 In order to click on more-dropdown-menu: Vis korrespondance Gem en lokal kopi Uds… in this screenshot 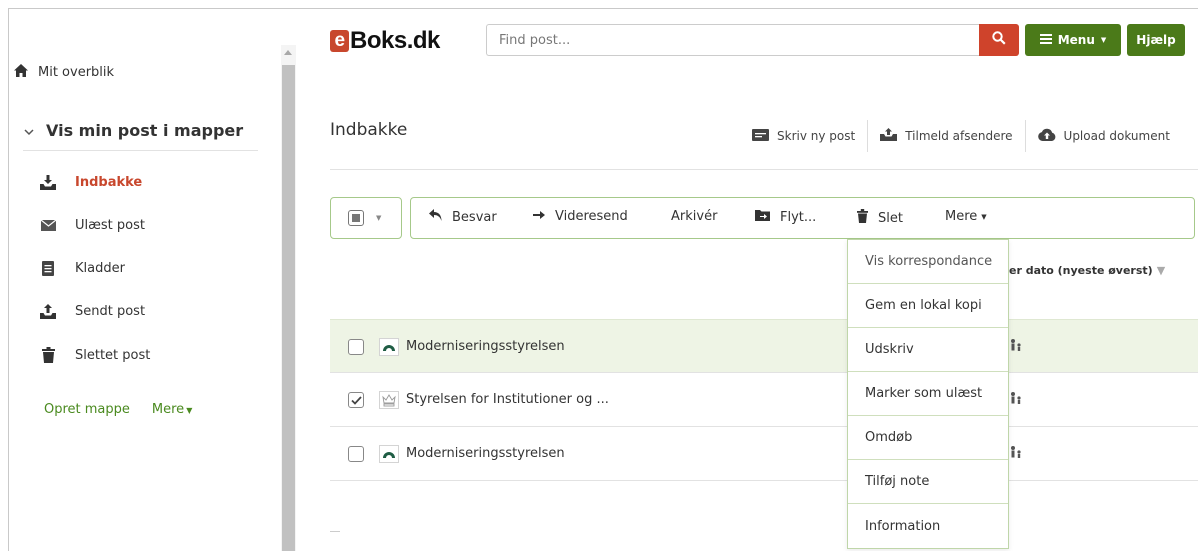, I will do `click(928, 394)`.